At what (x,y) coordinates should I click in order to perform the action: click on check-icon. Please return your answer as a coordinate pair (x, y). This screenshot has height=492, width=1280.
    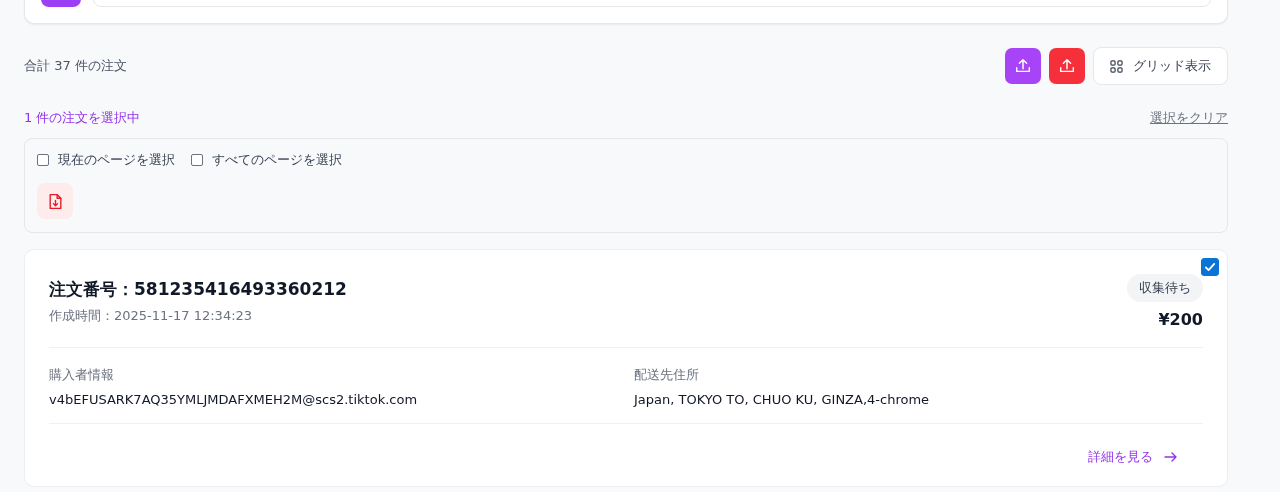
    Looking at the image, I should click on (1210, 267).